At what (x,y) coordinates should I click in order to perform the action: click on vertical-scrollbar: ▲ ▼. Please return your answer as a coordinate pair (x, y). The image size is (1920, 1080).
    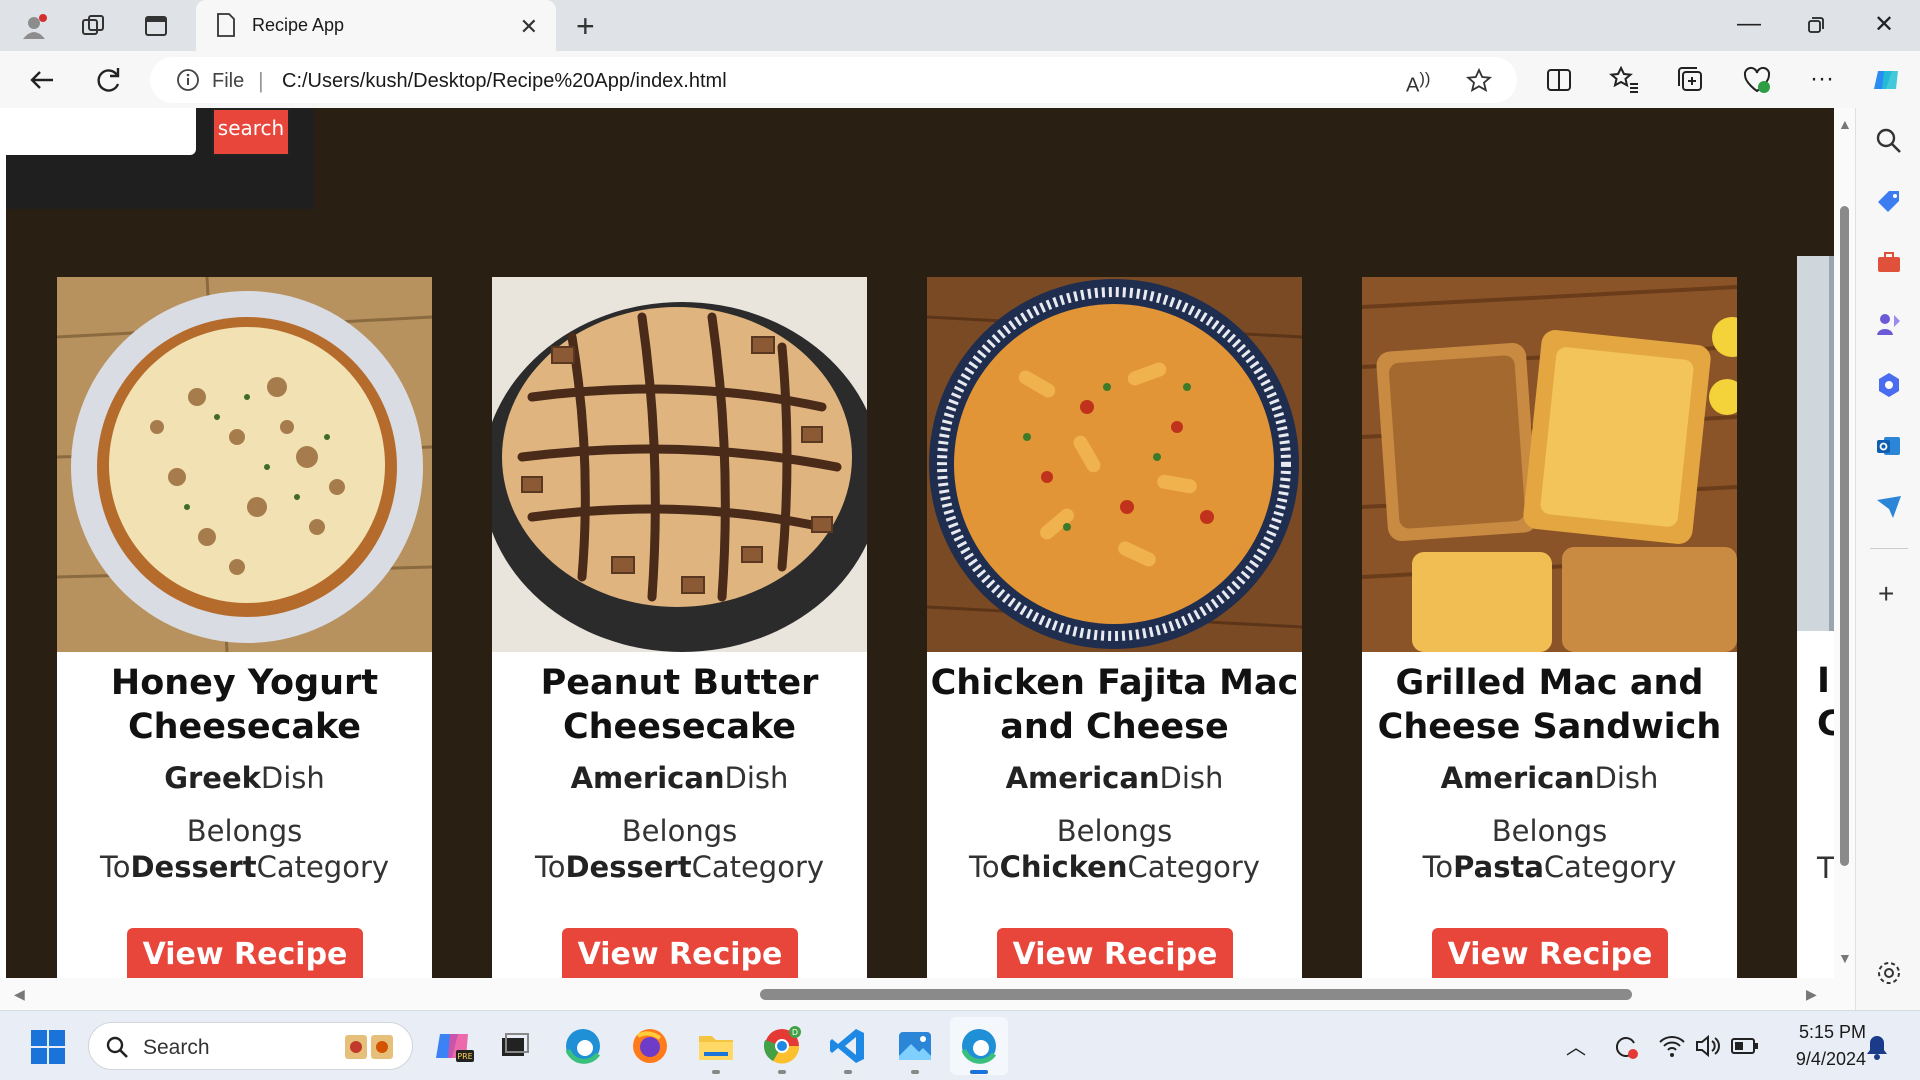
    Looking at the image, I should click on (1844, 543).